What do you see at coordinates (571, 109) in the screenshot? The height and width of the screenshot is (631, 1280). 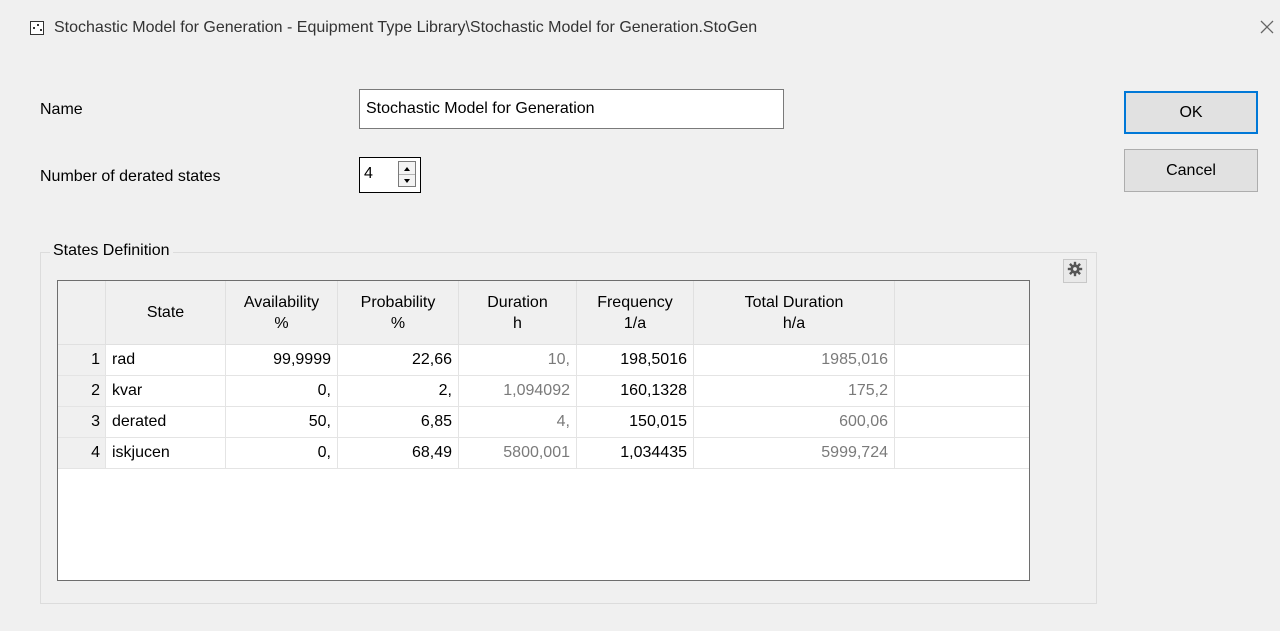 I see `name-input` at bounding box center [571, 109].